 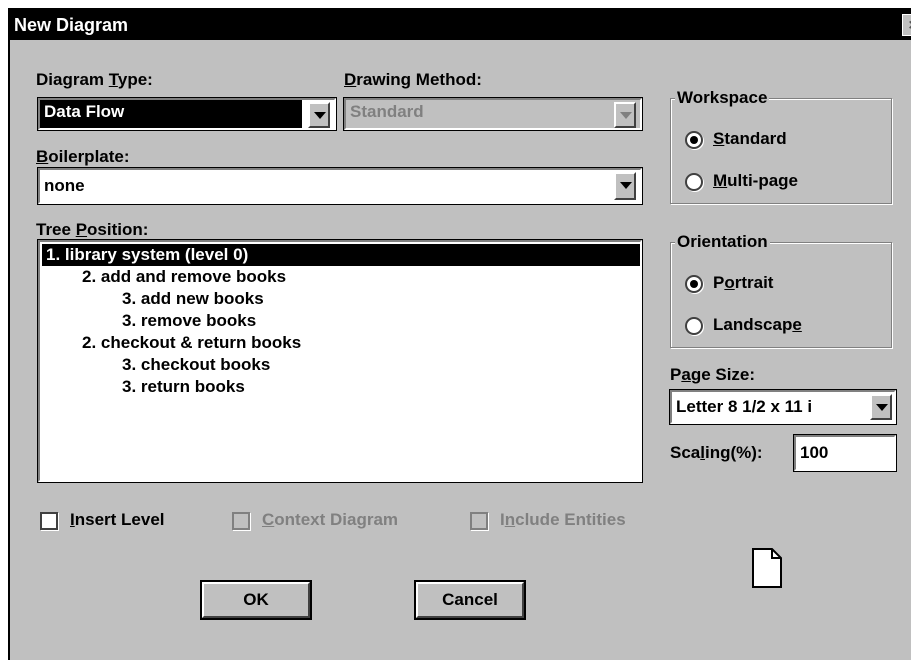 I want to click on tree-item-level2: 3. checkout books, so click(x=196, y=365).